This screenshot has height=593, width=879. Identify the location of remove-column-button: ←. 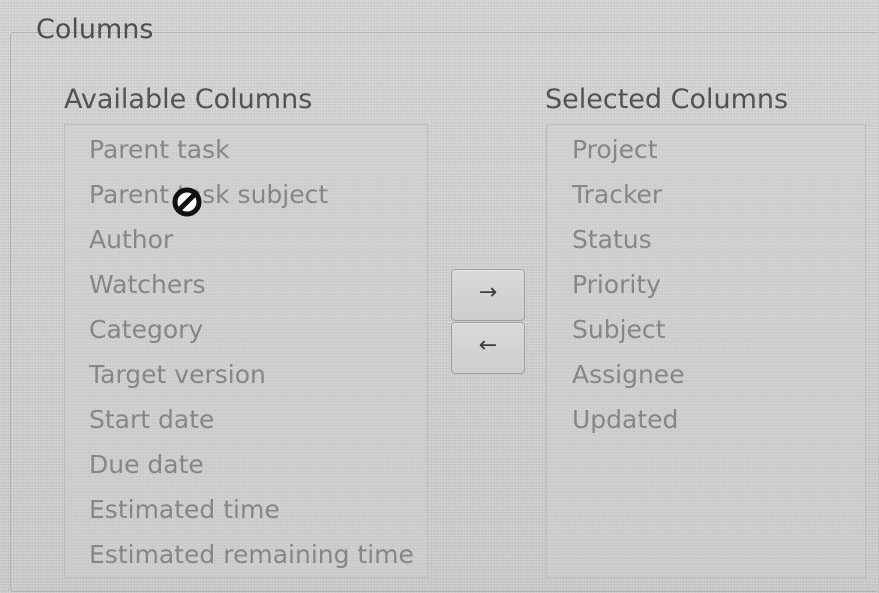
(488, 348).